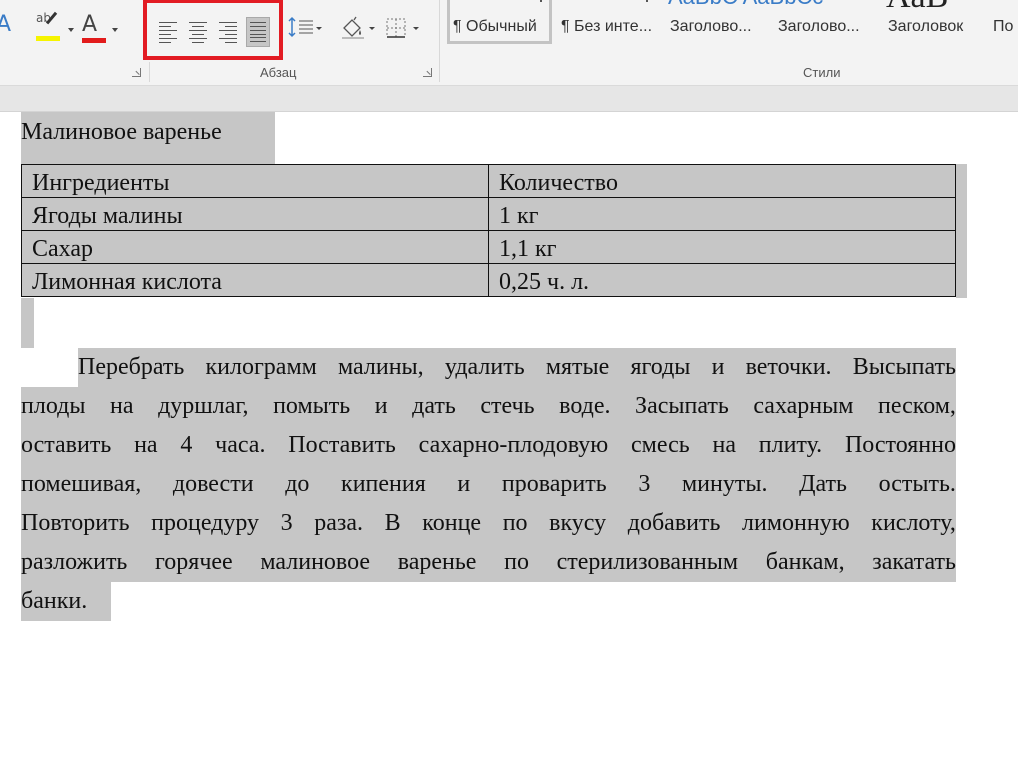 The width and height of the screenshot is (1018, 763). Describe the element at coordinates (803, 406) in the screenshot. I see `paragraph-word: сахарным` at that location.